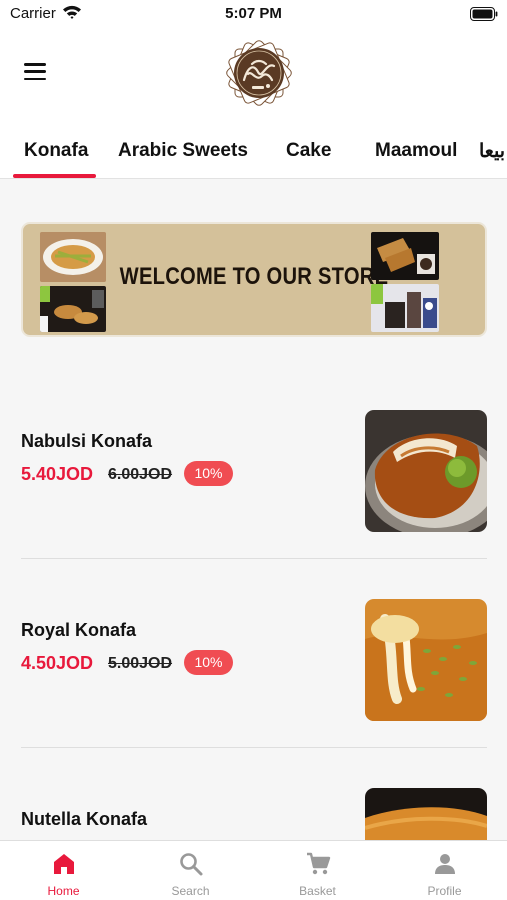 This screenshot has width=507, height=900. What do you see at coordinates (484, 14) in the screenshot?
I see `battery-icon` at bounding box center [484, 14].